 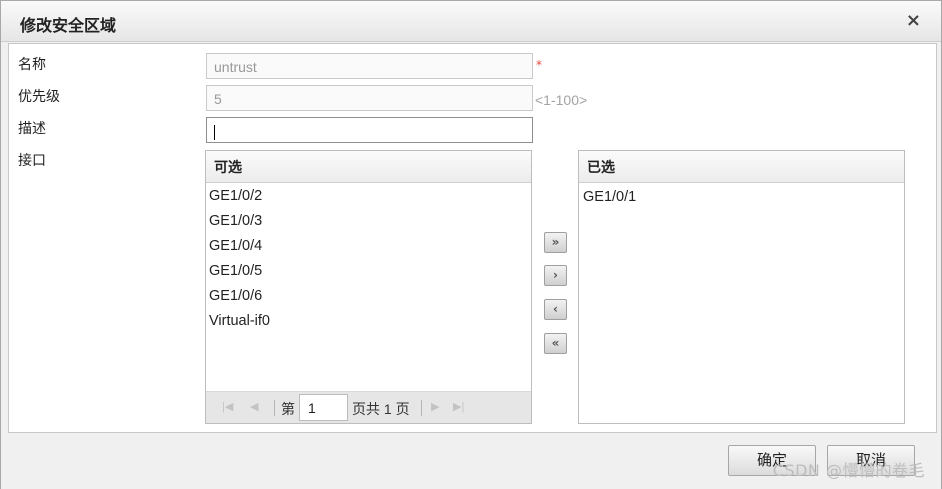 What do you see at coordinates (369, 130) in the screenshot?
I see `description-input` at bounding box center [369, 130].